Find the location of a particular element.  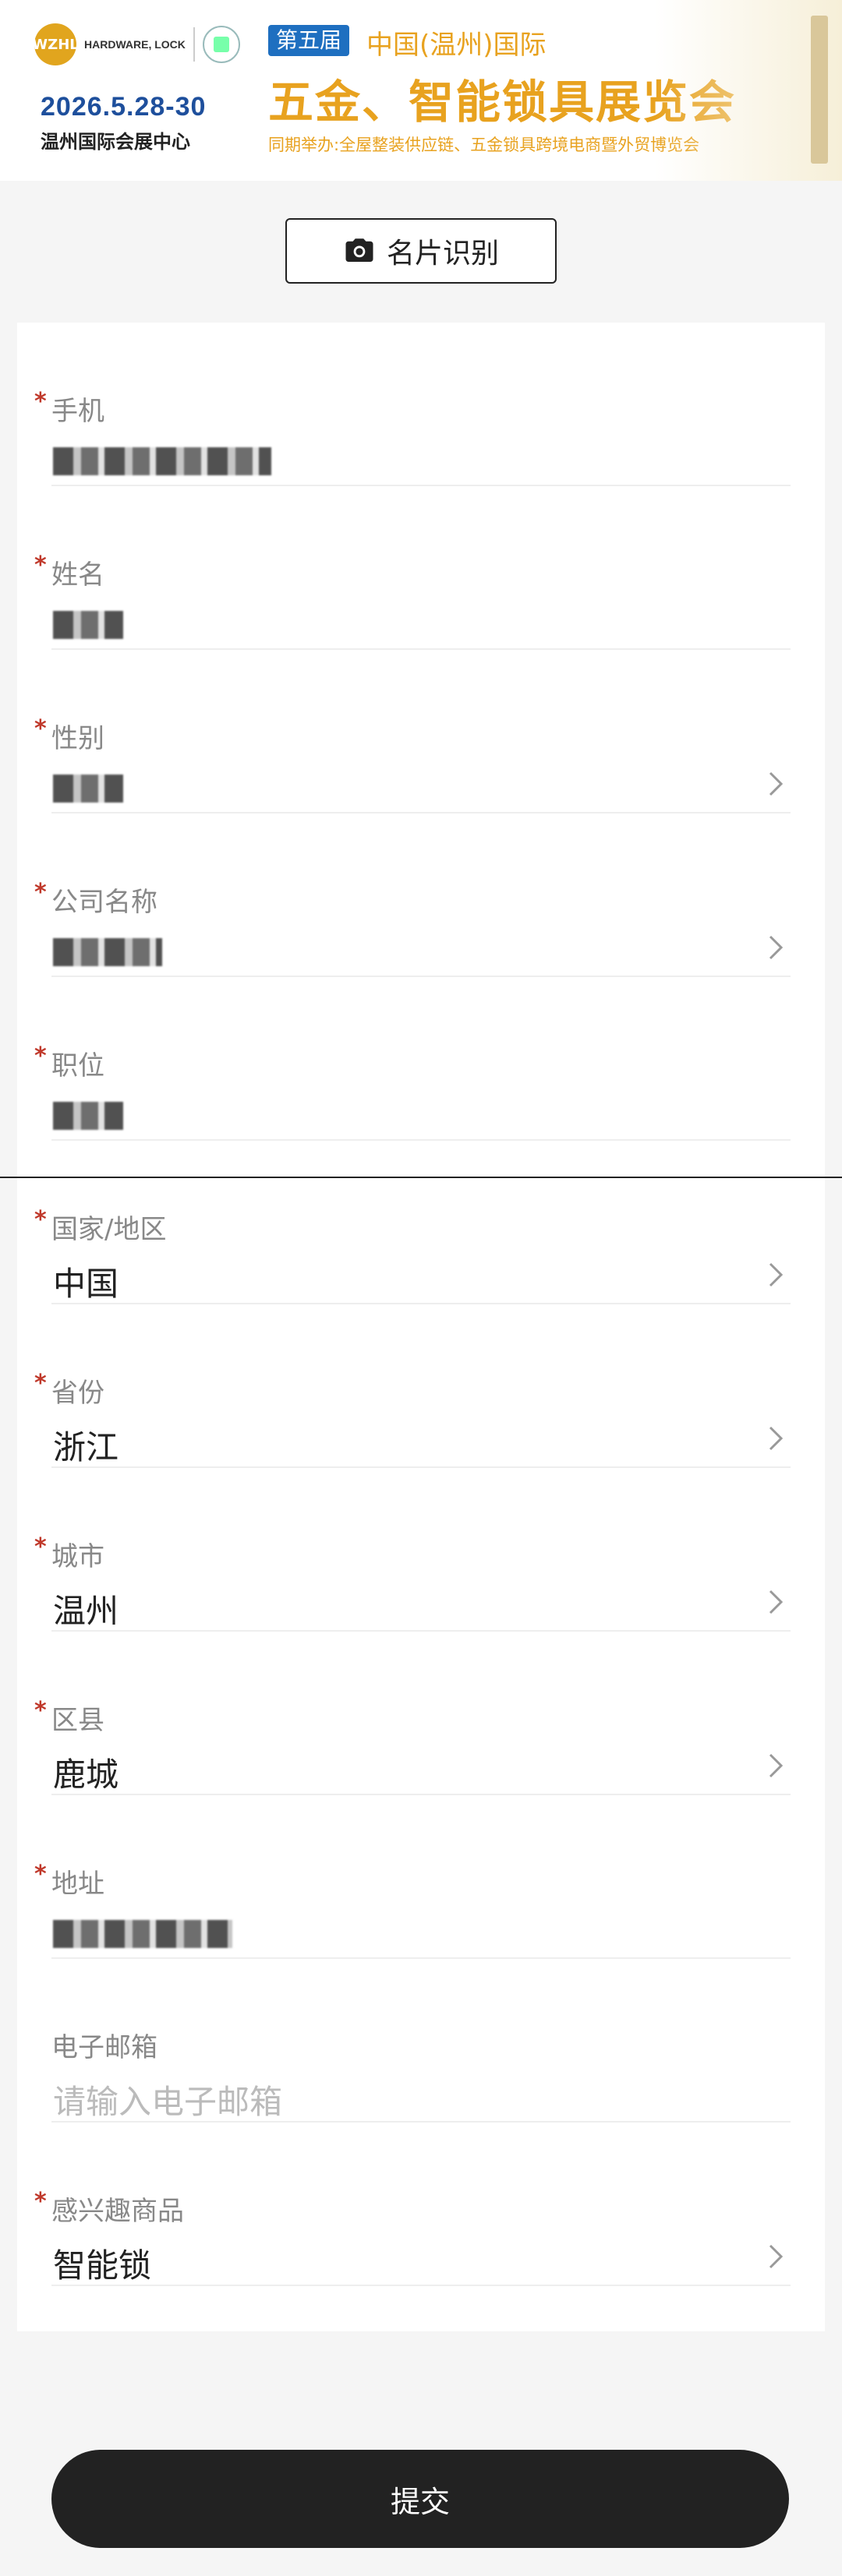

scan-business-card-button: 名片识别 is located at coordinates (421, 251).